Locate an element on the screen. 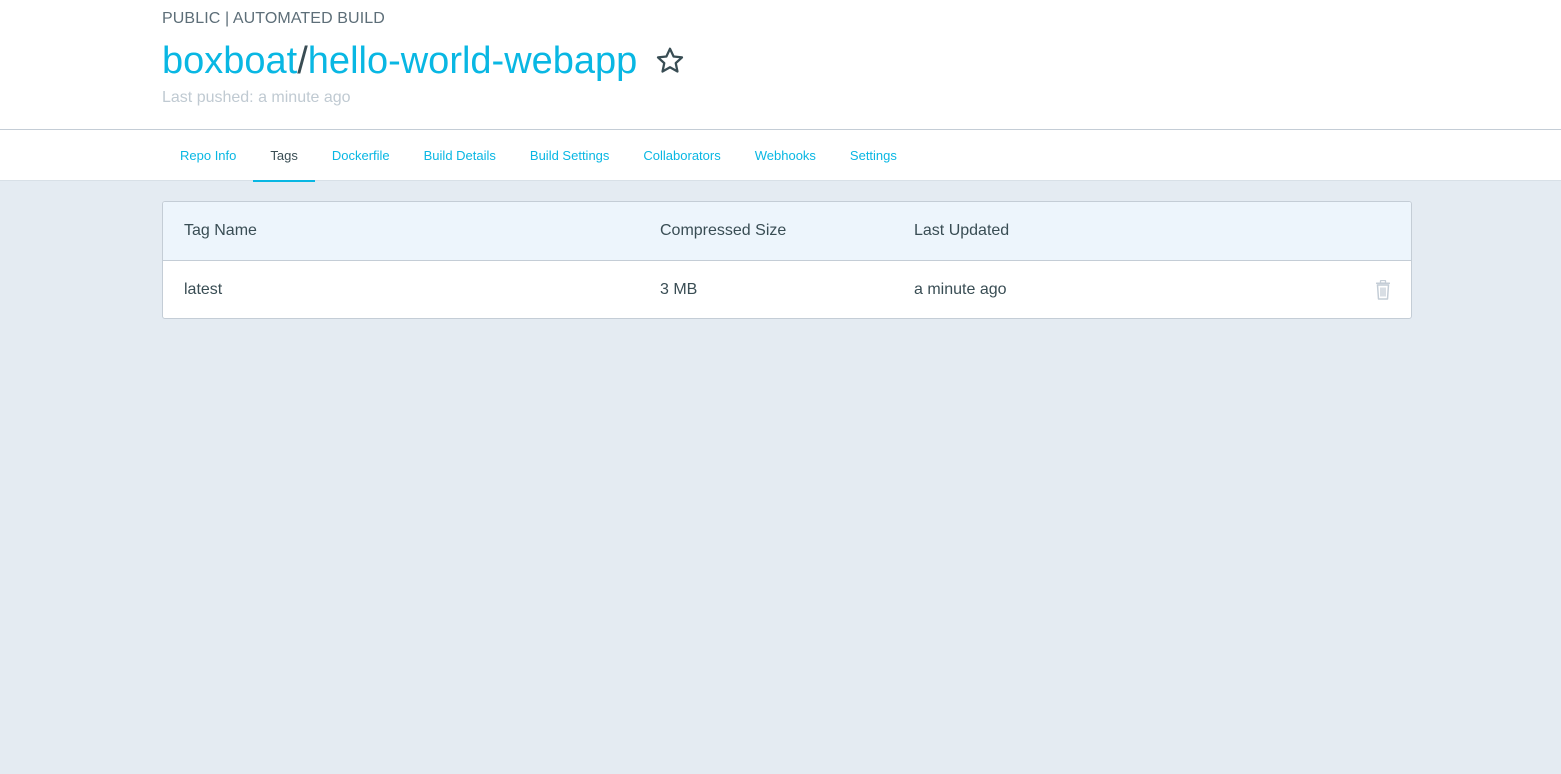 This screenshot has width=1561, height=774. repo-visibility-label: PUBLIC | AUTOMATED BUILD is located at coordinates (273, 18).